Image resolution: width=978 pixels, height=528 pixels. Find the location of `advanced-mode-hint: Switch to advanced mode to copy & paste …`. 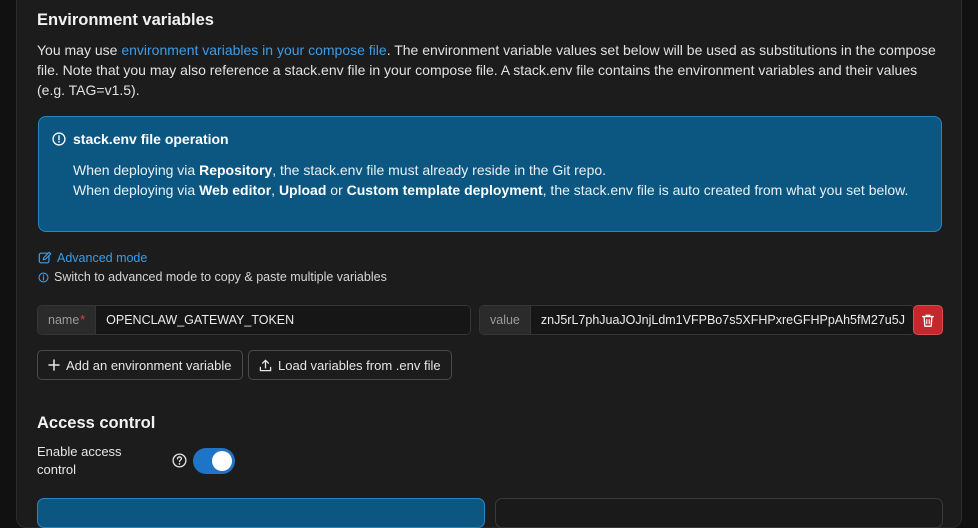

advanced-mode-hint: Switch to advanced mode to copy & paste … is located at coordinates (212, 277).